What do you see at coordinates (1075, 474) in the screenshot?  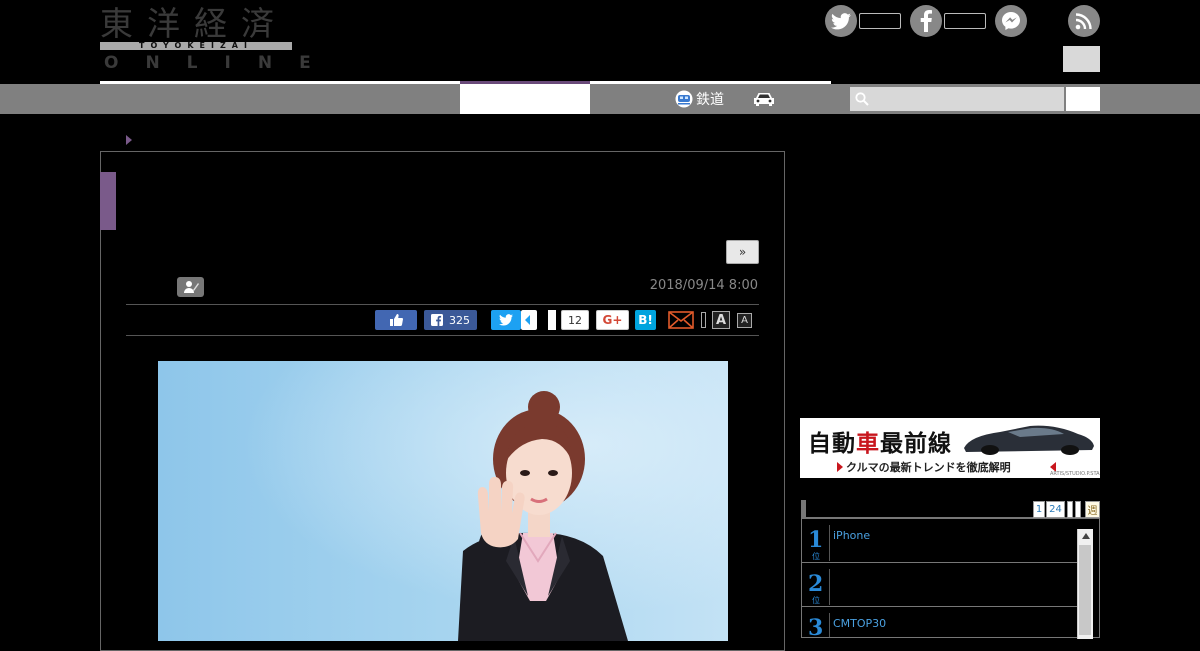 I see `banner-credit: ARTIS/STUDIO.P.STA` at bounding box center [1075, 474].